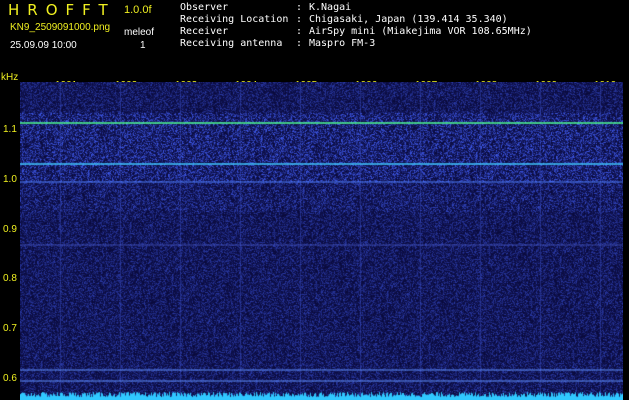  Describe the element at coordinates (404, 44) in the screenshot. I see `info-row-antenna: Receiving antenna: Maspro FM-3` at that location.